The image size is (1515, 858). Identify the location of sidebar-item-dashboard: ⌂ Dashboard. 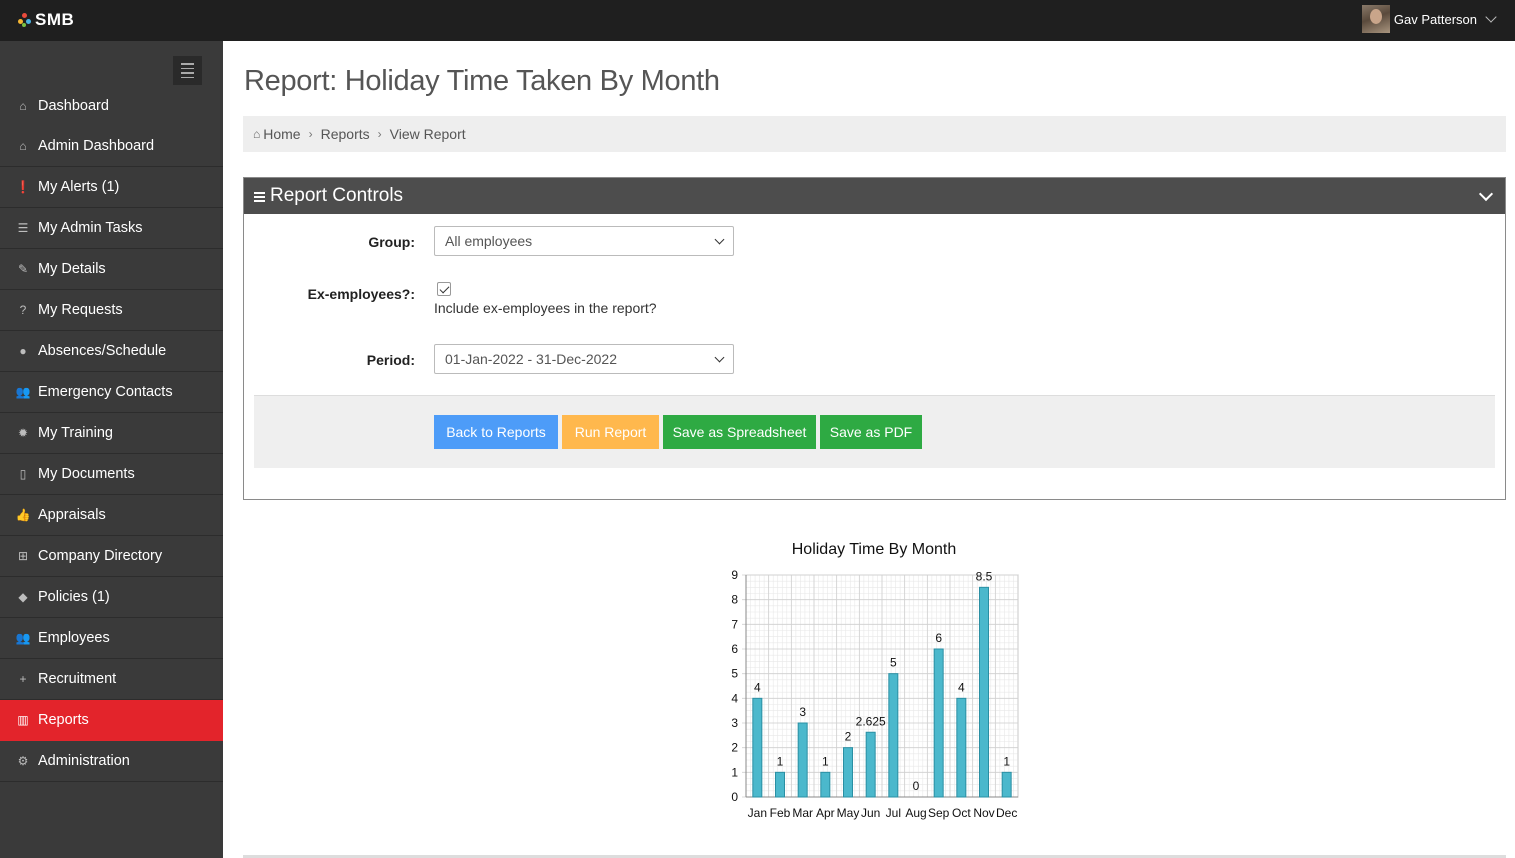
(111, 105).